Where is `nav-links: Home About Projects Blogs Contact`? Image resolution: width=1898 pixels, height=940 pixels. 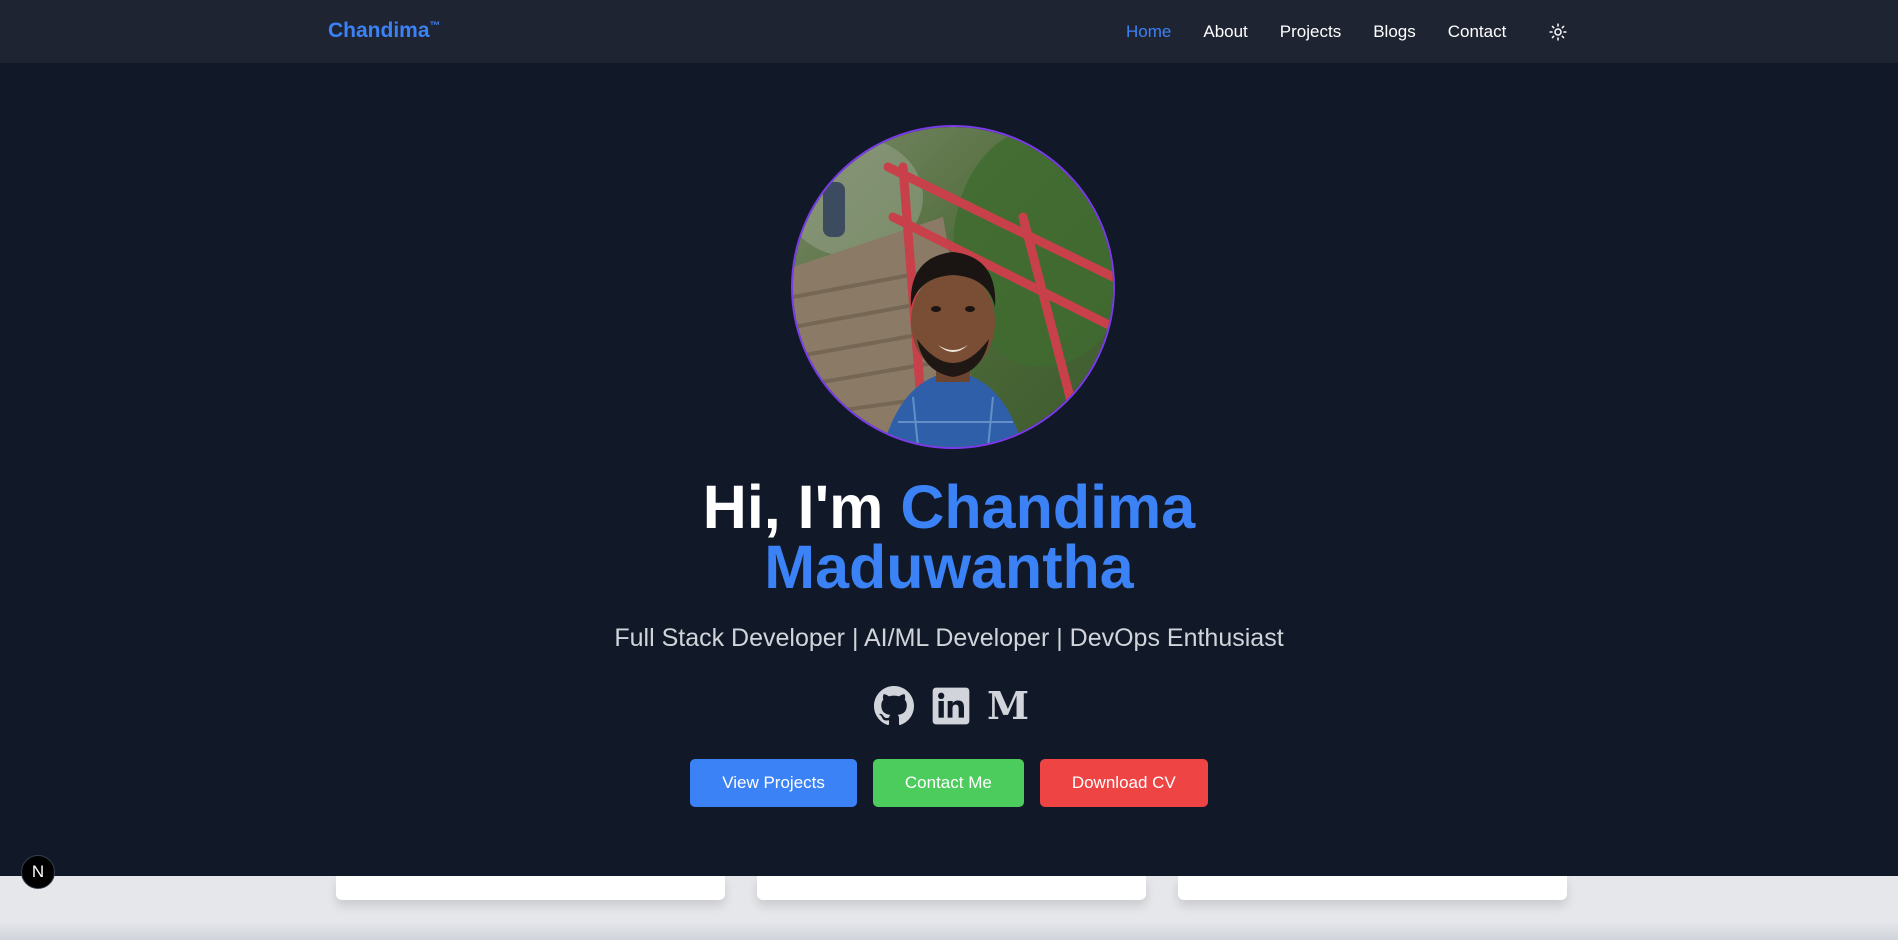
nav-links: Home About Projects Blogs Contact is located at coordinates (1332, 31).